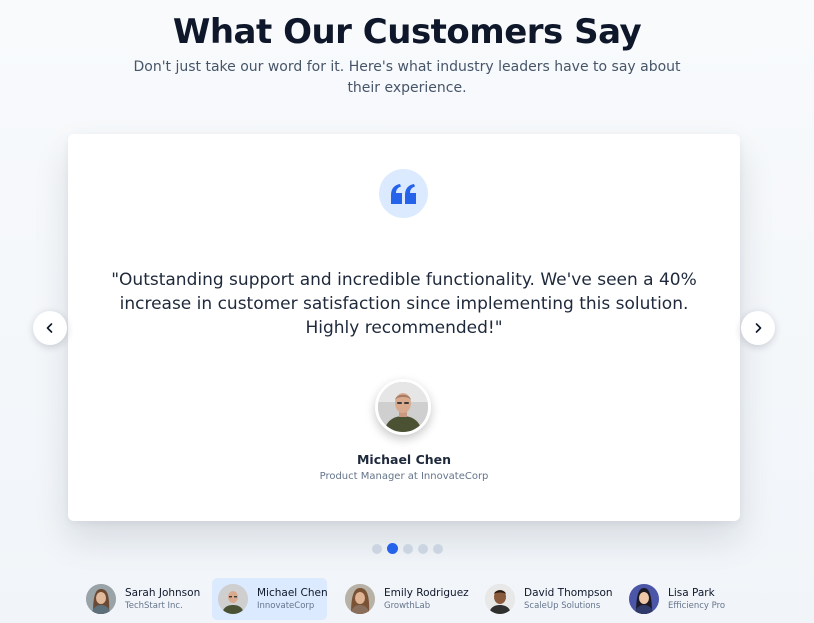 The image size is (814, 623). What do you see at coordinates (154, 606) in the screenshot?
I see `customer-company: TechStart Inc.` at bounding box center [154, 606].